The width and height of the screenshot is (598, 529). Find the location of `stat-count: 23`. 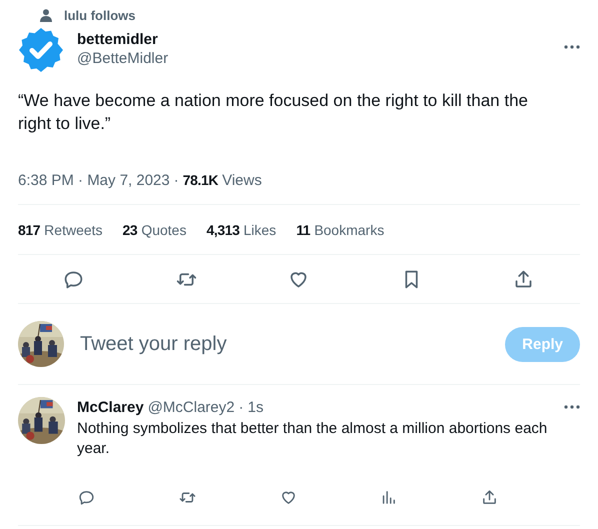

stat-count: 23 is located at coordinates (130, 230).